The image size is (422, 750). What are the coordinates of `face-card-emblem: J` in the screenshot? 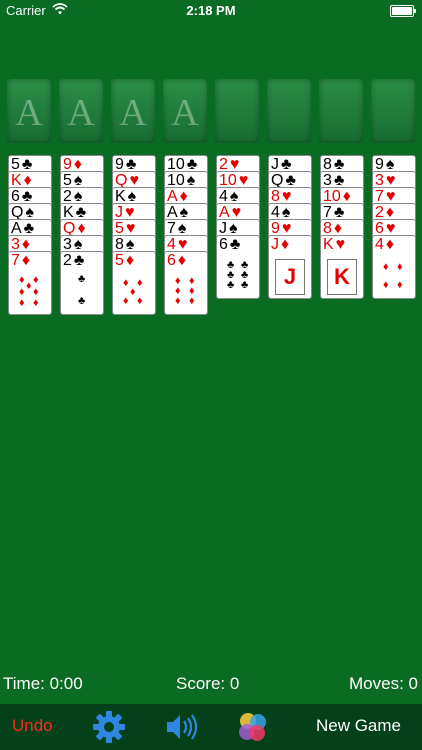 It's located at (290, 277).